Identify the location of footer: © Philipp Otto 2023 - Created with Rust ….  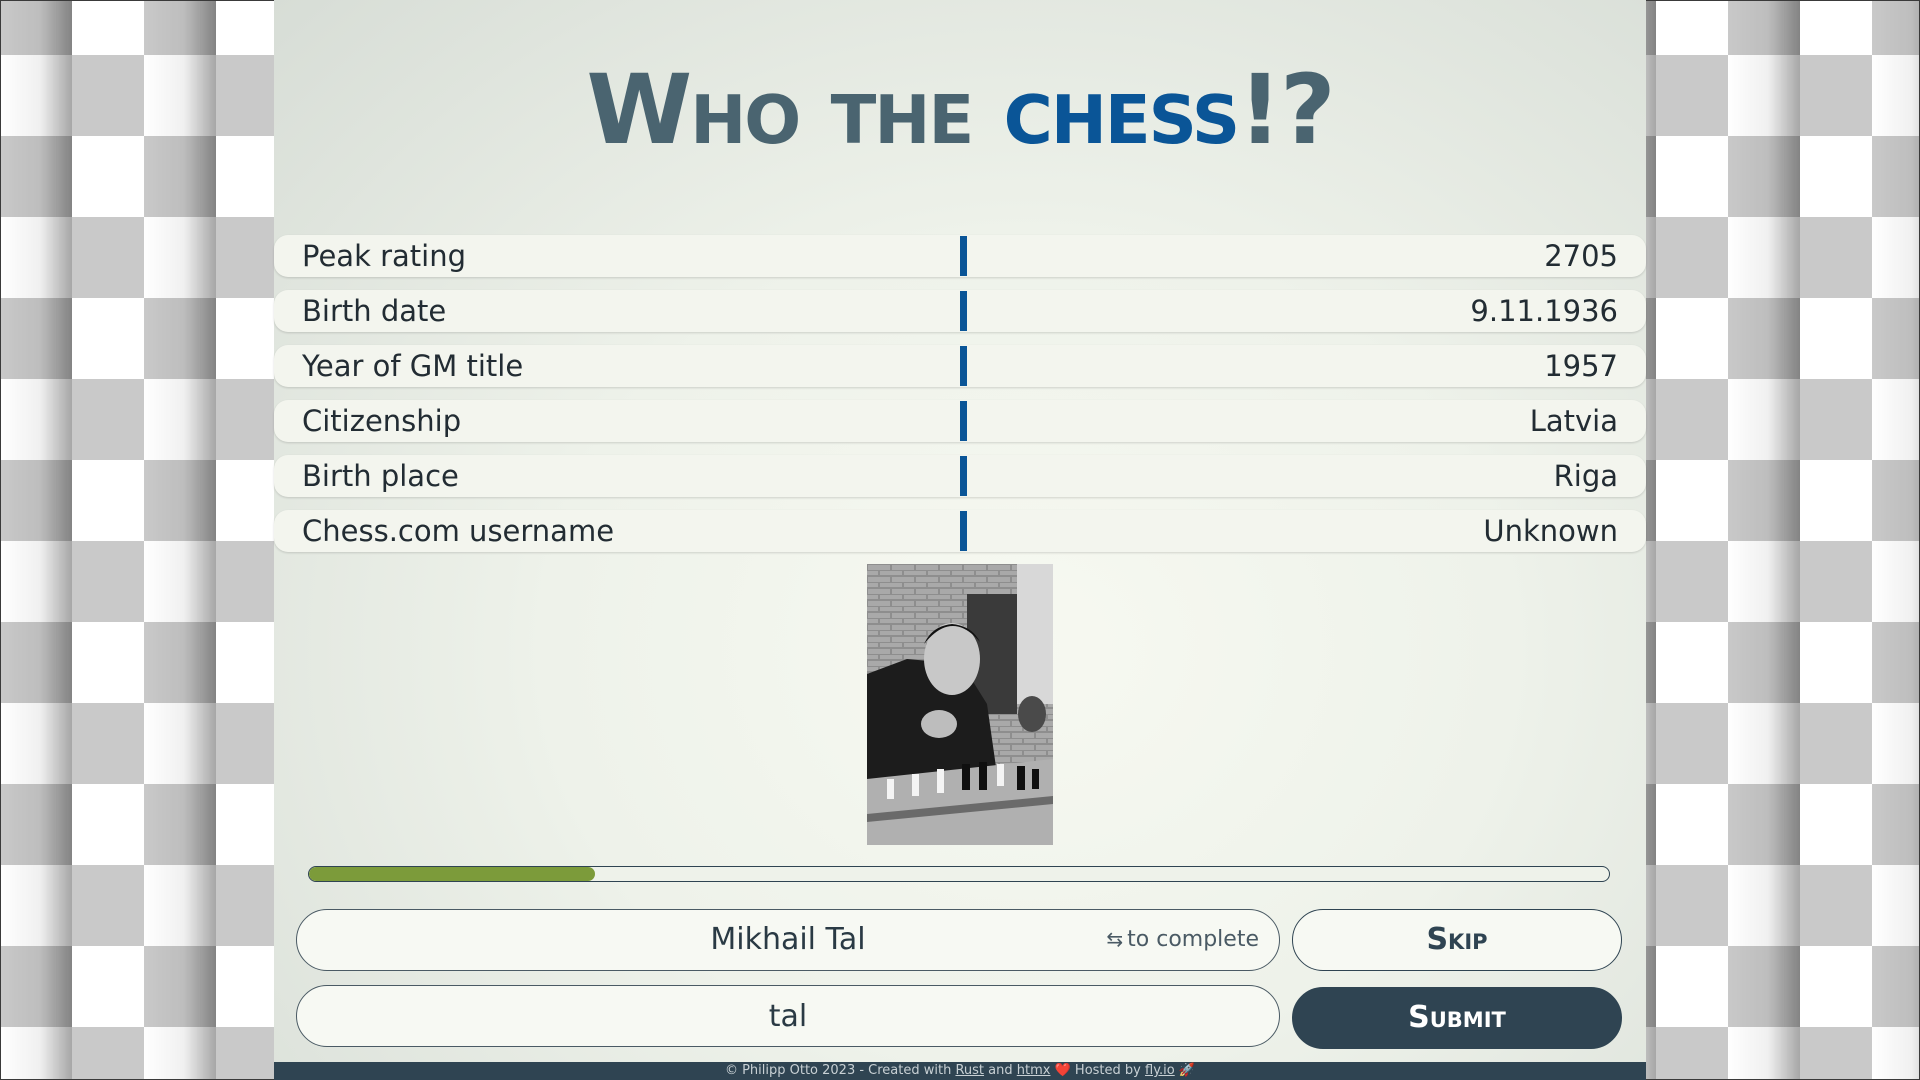
(960, 1071).